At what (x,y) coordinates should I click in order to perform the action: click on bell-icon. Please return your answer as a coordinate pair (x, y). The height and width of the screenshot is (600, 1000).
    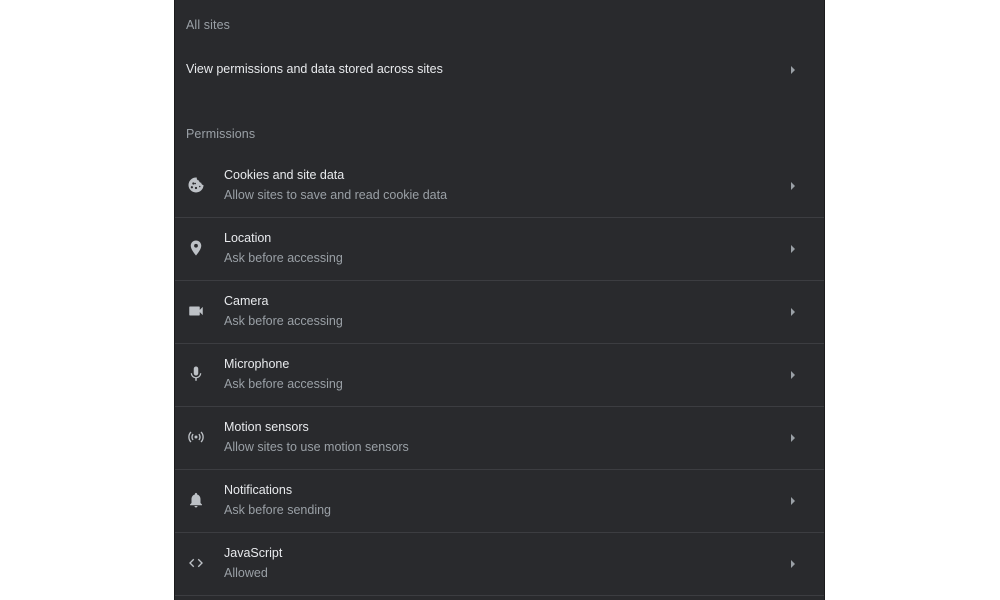
    Looking at the image, I should click on (196, 500).